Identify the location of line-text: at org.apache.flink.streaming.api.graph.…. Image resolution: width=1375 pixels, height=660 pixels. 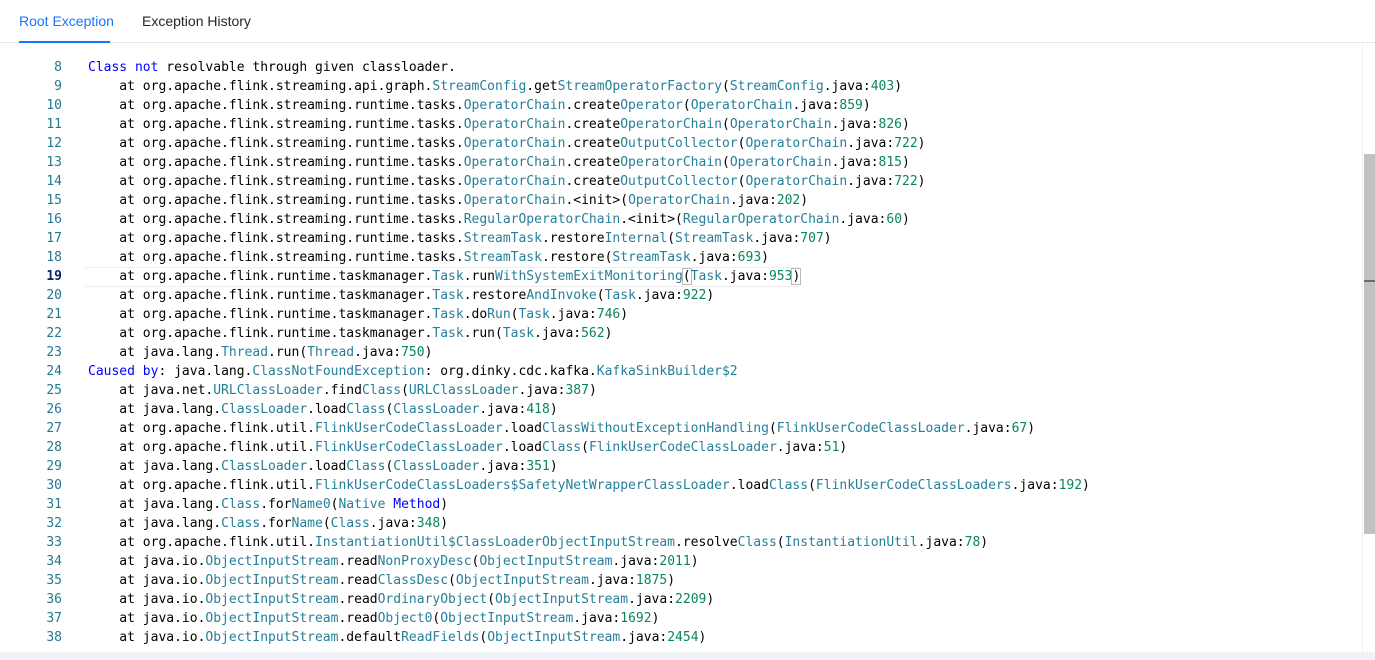
(495, 86).